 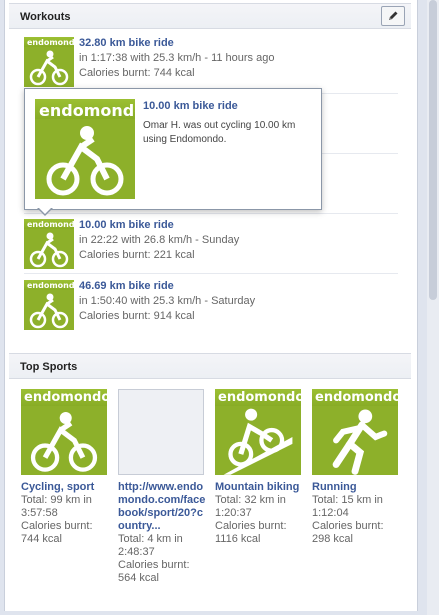 I want to click on workouts-header: Workouts, so click(x=210, y=16).